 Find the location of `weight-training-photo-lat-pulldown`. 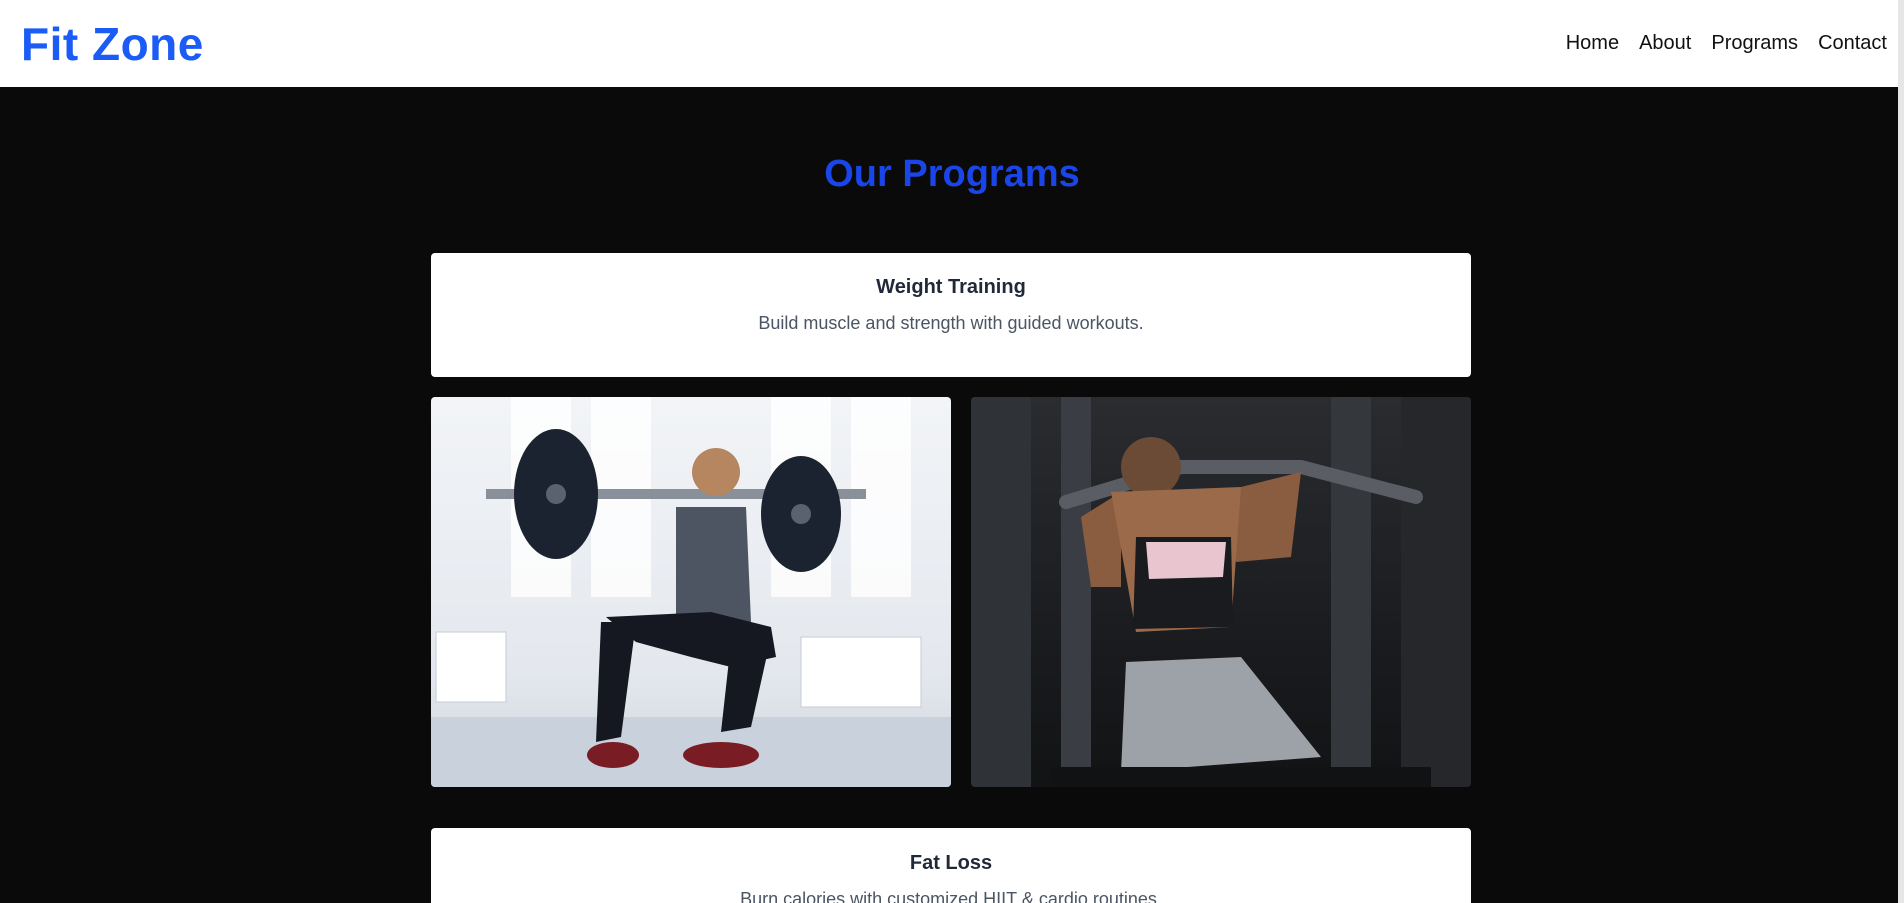

weight-training-photo-lat-pulldown is located at coordinates (1221, 592).